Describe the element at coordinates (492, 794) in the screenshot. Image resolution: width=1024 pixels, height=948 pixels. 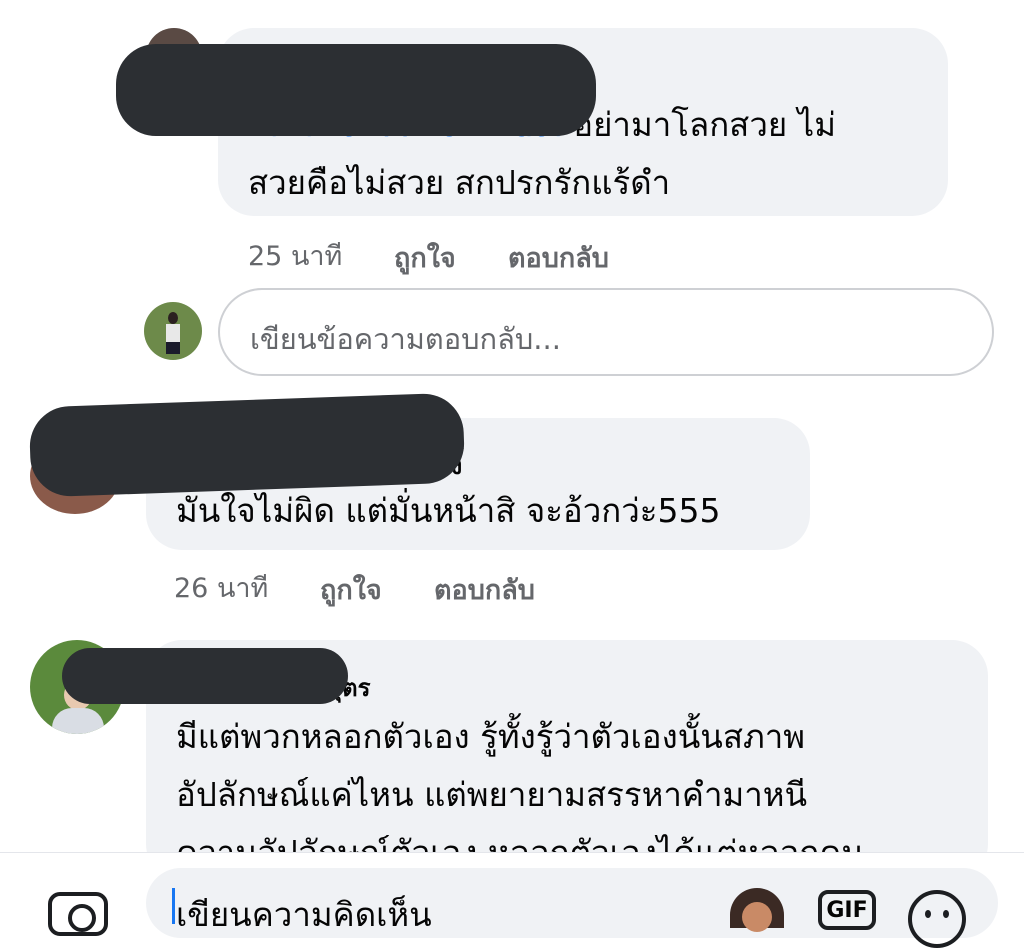
I see `comment-text-line: อัปลักษณ์แค่ไหน แต่พยายามสรรหาคำมาหนี` at that location.